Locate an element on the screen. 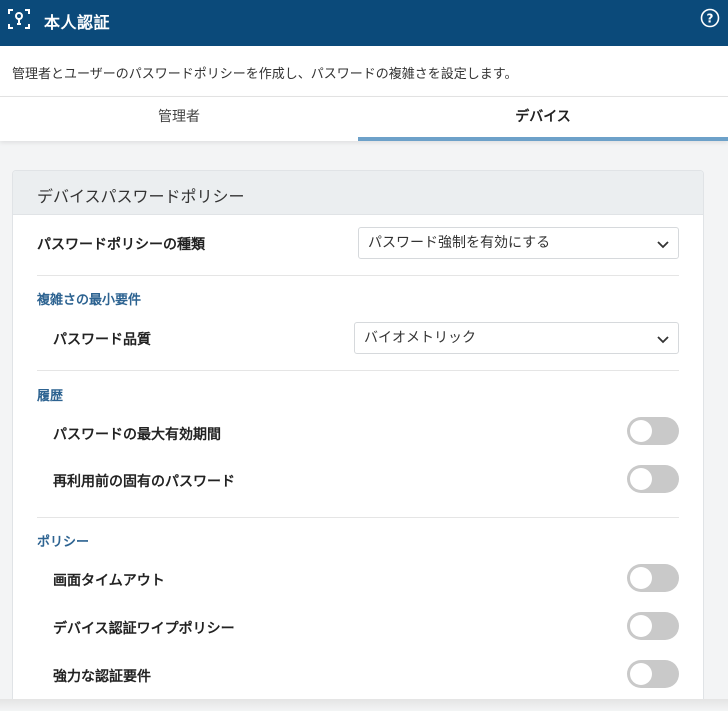 The height and width of the screenshot is (711, 728). unique-passwords-toggle is located at coordinates (653, 479).